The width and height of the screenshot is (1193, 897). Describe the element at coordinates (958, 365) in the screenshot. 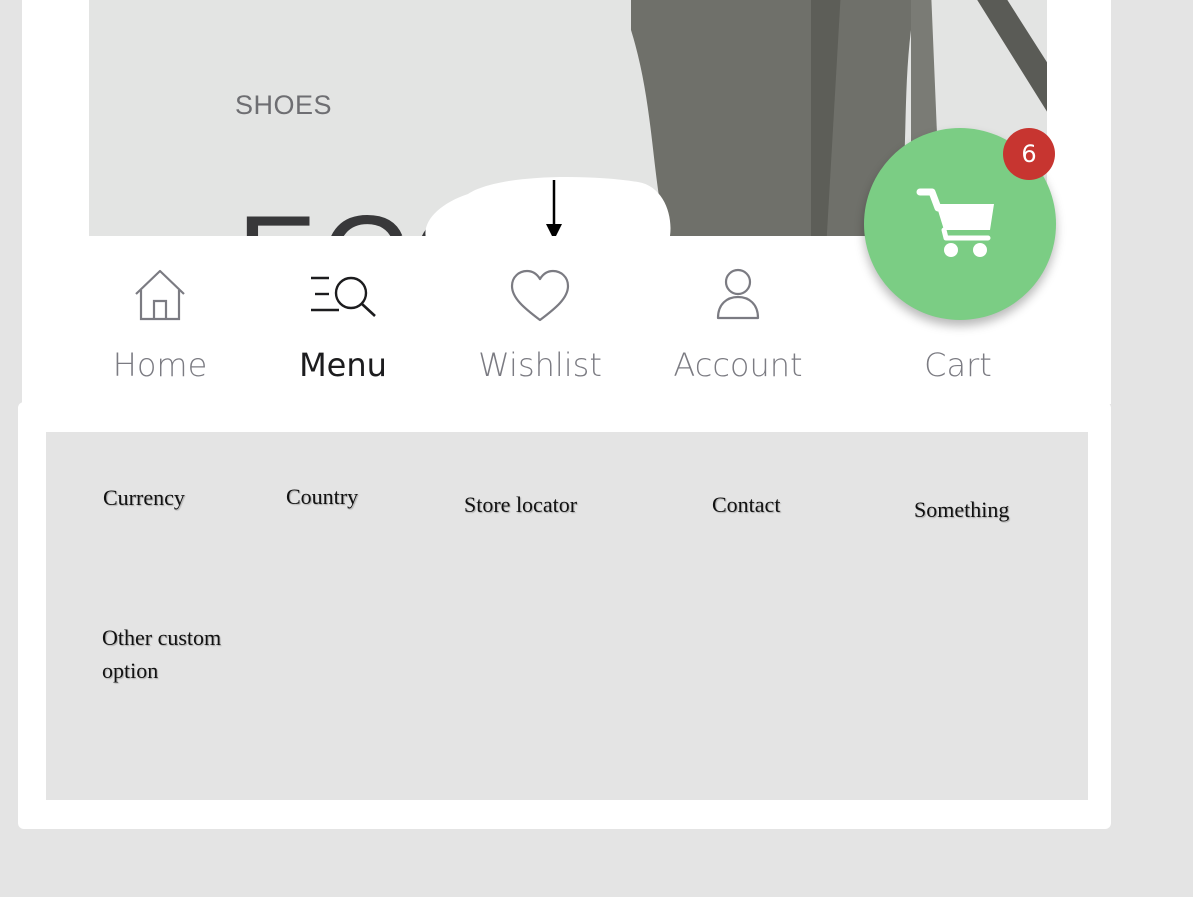

I see `nav-label-cart: Cart` at that location.